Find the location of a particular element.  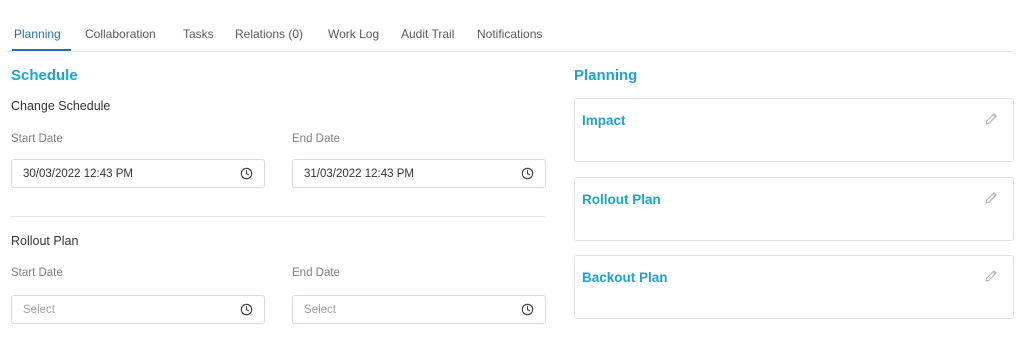

tab-audit-trail: Audit Trail is located at coordinates (427, 34).